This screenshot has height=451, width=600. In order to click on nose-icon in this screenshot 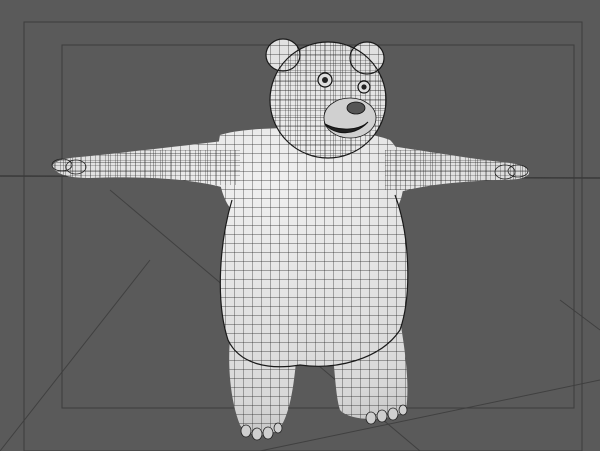, I will do `click(356, 108)`.